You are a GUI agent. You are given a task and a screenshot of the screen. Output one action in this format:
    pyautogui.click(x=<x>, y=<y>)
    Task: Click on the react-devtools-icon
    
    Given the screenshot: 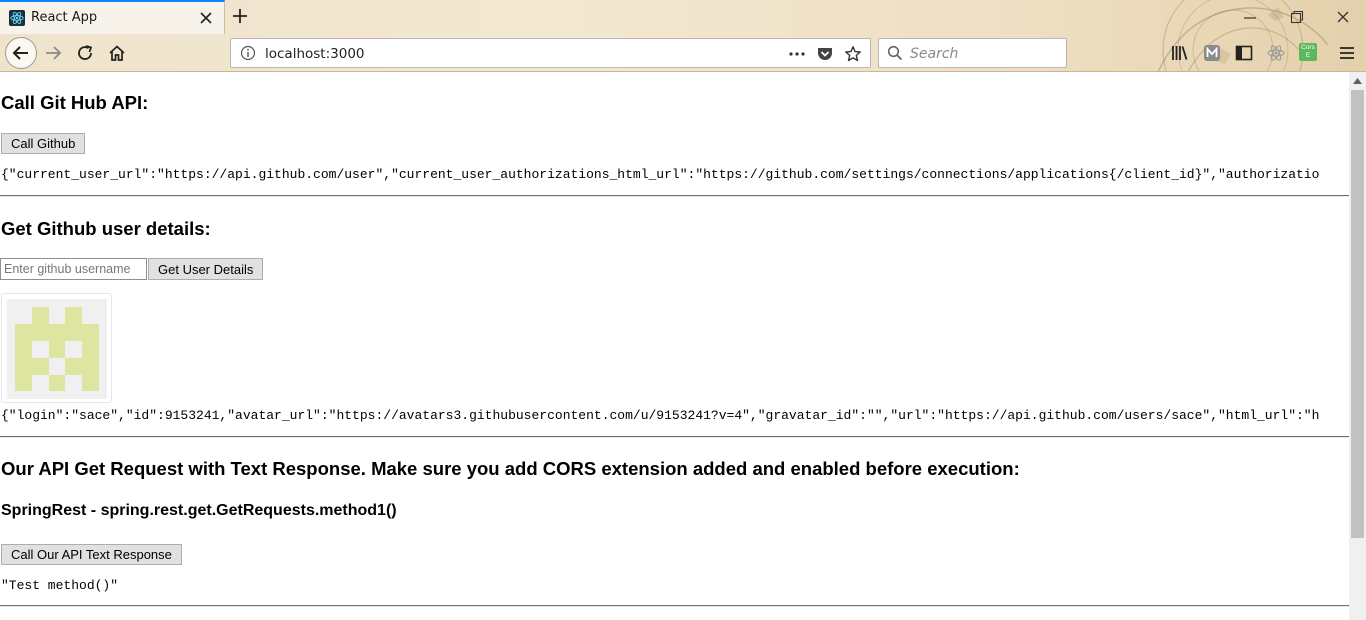 What is the action you would take?
    pyautogui.click(x=1276, y=53)
    